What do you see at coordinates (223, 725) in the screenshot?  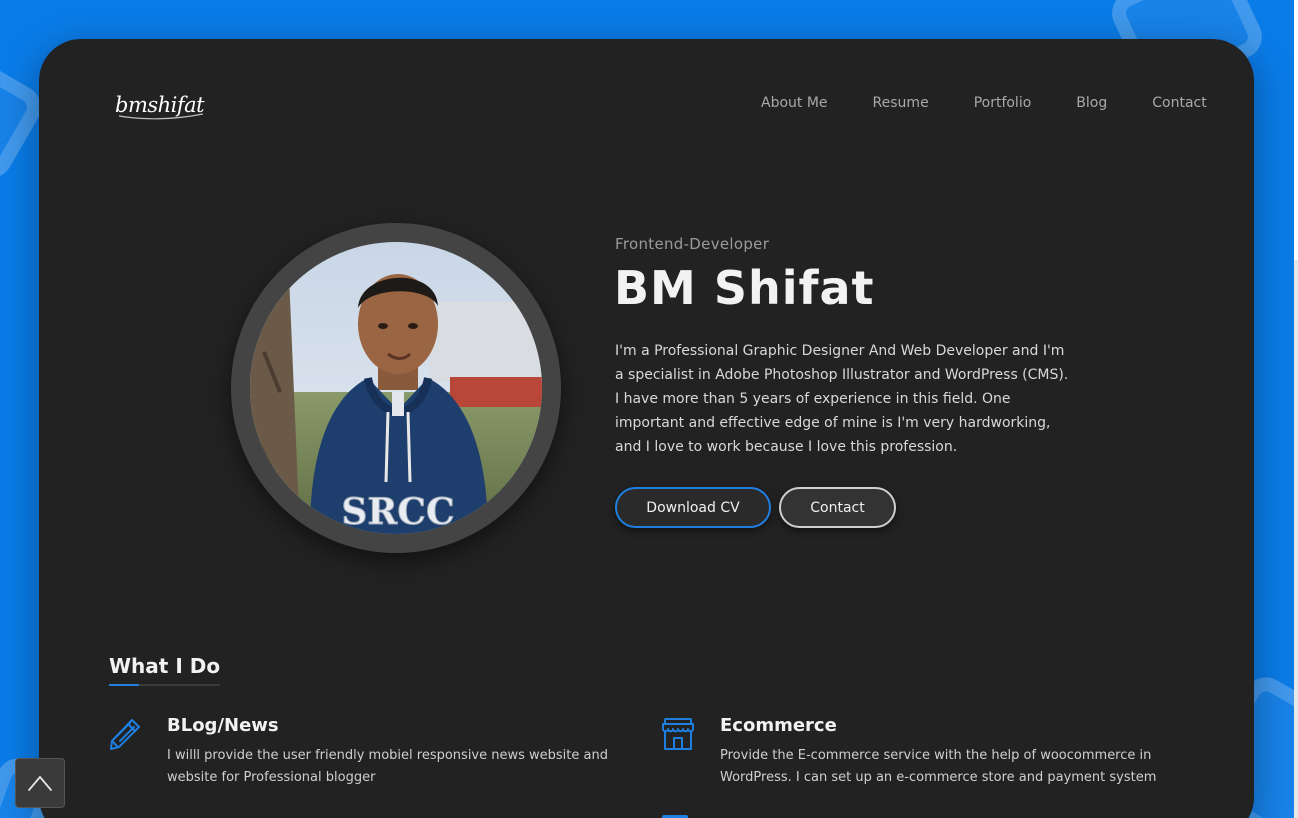 I see `service-title: BLog/News` at bounding box center [223, 725].